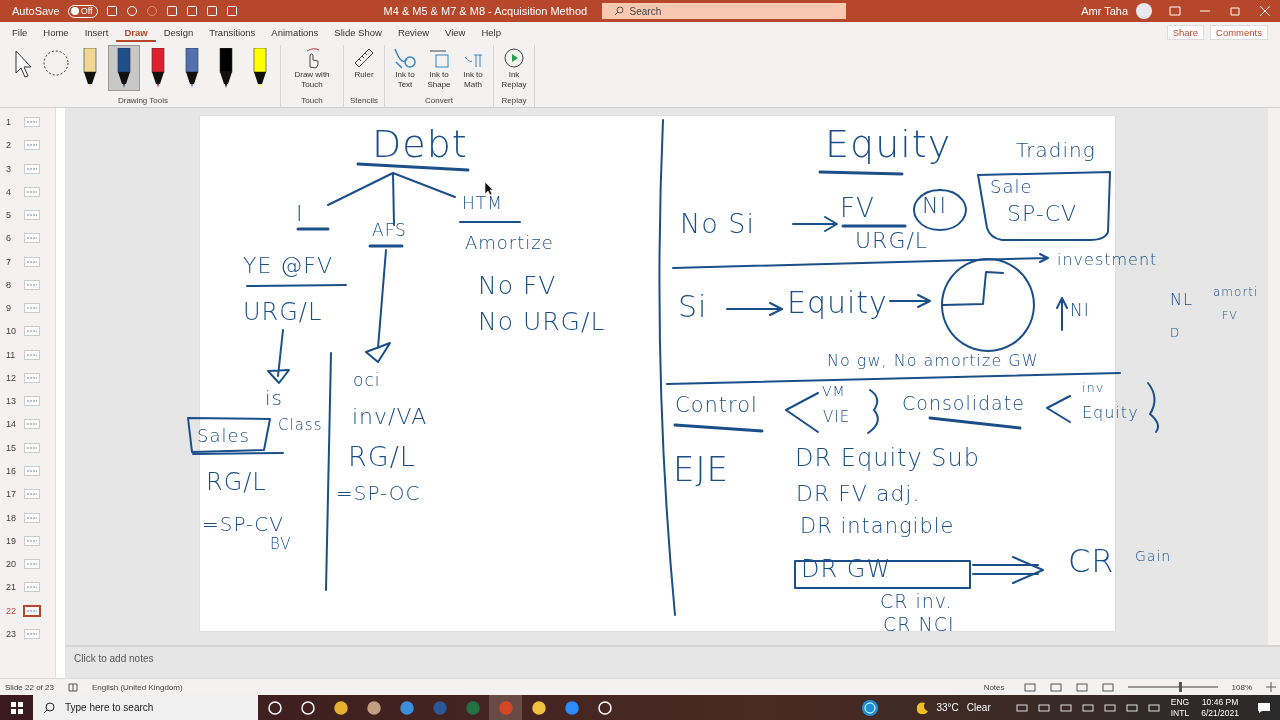 The image size is (1280, 720). I want to click on moon-icon, so click(922, 707).